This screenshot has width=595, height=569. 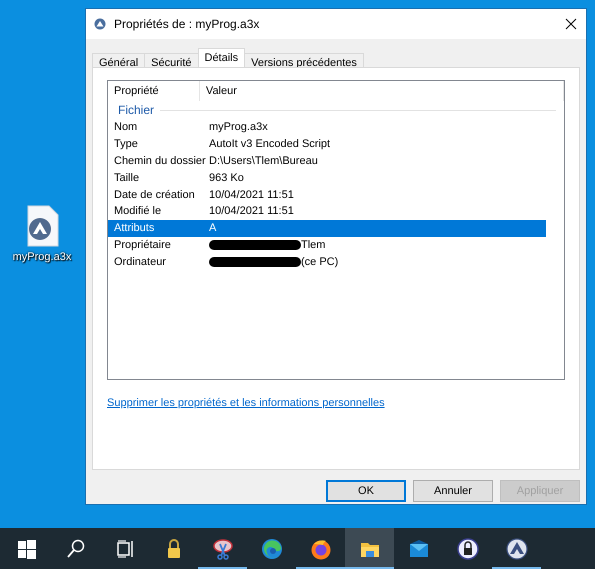 What do you see at coordinates (238, 127) in the screenshot?
I see `property-value: myProg.a3x` at bounding box center [238, 127].